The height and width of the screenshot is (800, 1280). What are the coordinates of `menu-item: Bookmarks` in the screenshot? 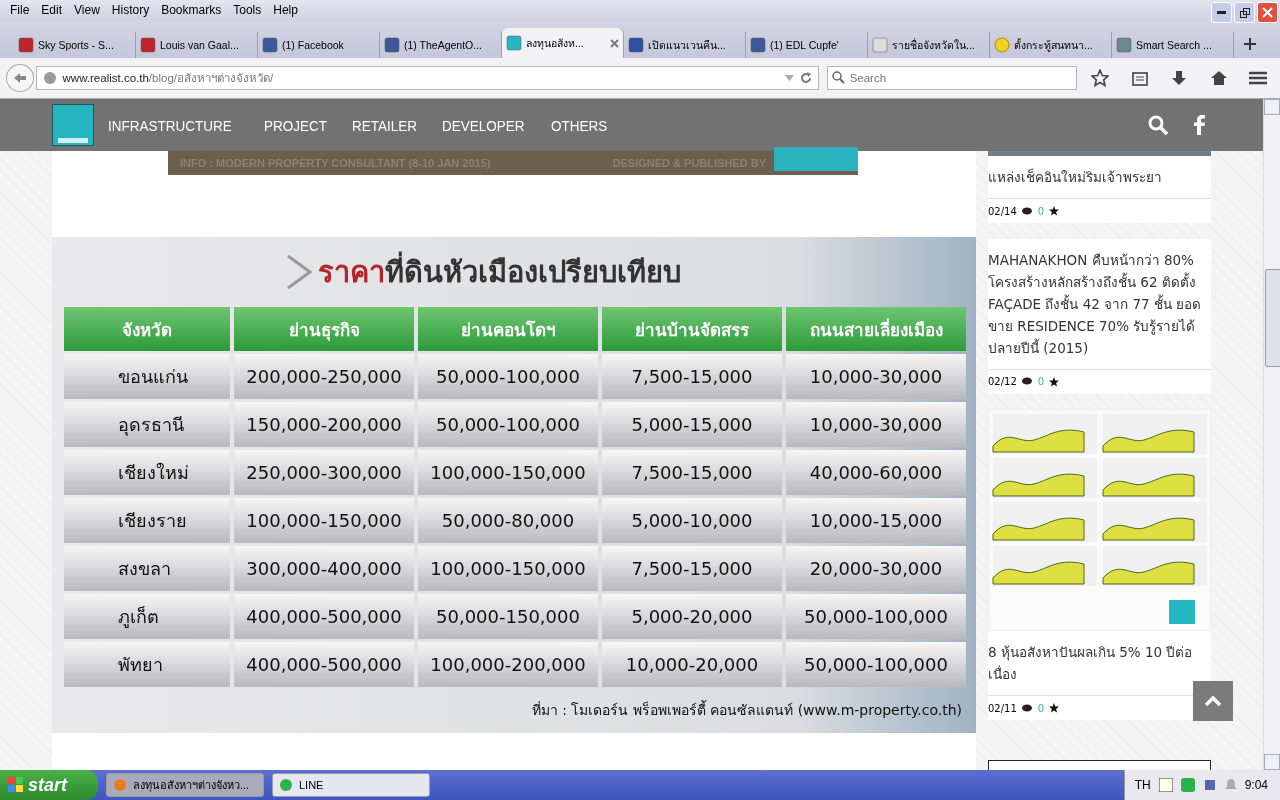 It's located at (191, 10).